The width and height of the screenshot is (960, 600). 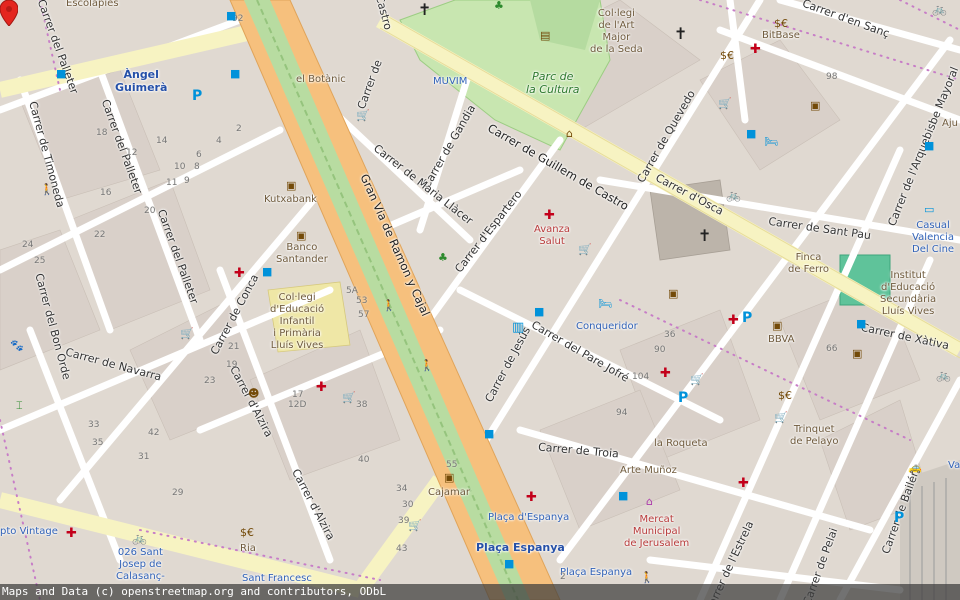 What do you see at coordinates (915, 467) in the screenshot?
I see `taxi-icon: 🚕` at bounding box center [915, 467].